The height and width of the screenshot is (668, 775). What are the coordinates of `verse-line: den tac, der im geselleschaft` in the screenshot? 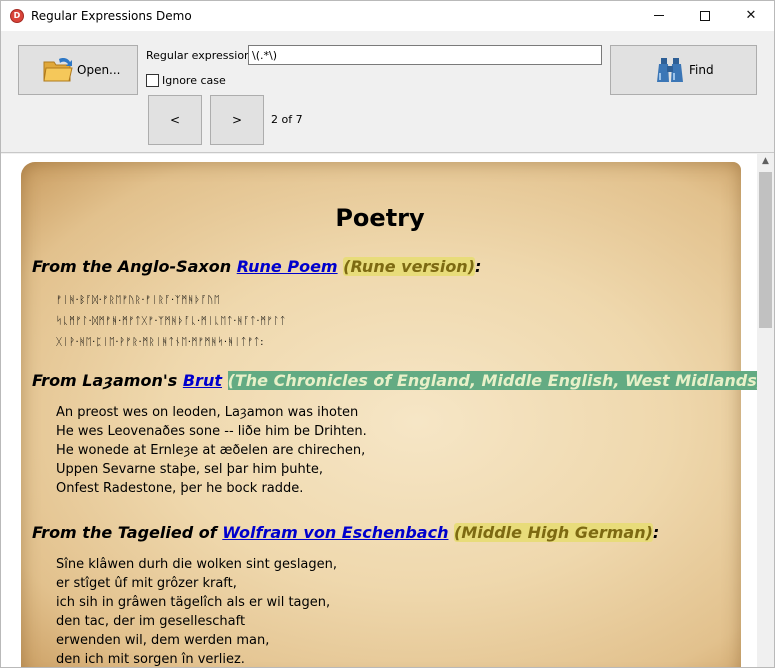 It's located at (151, 621).